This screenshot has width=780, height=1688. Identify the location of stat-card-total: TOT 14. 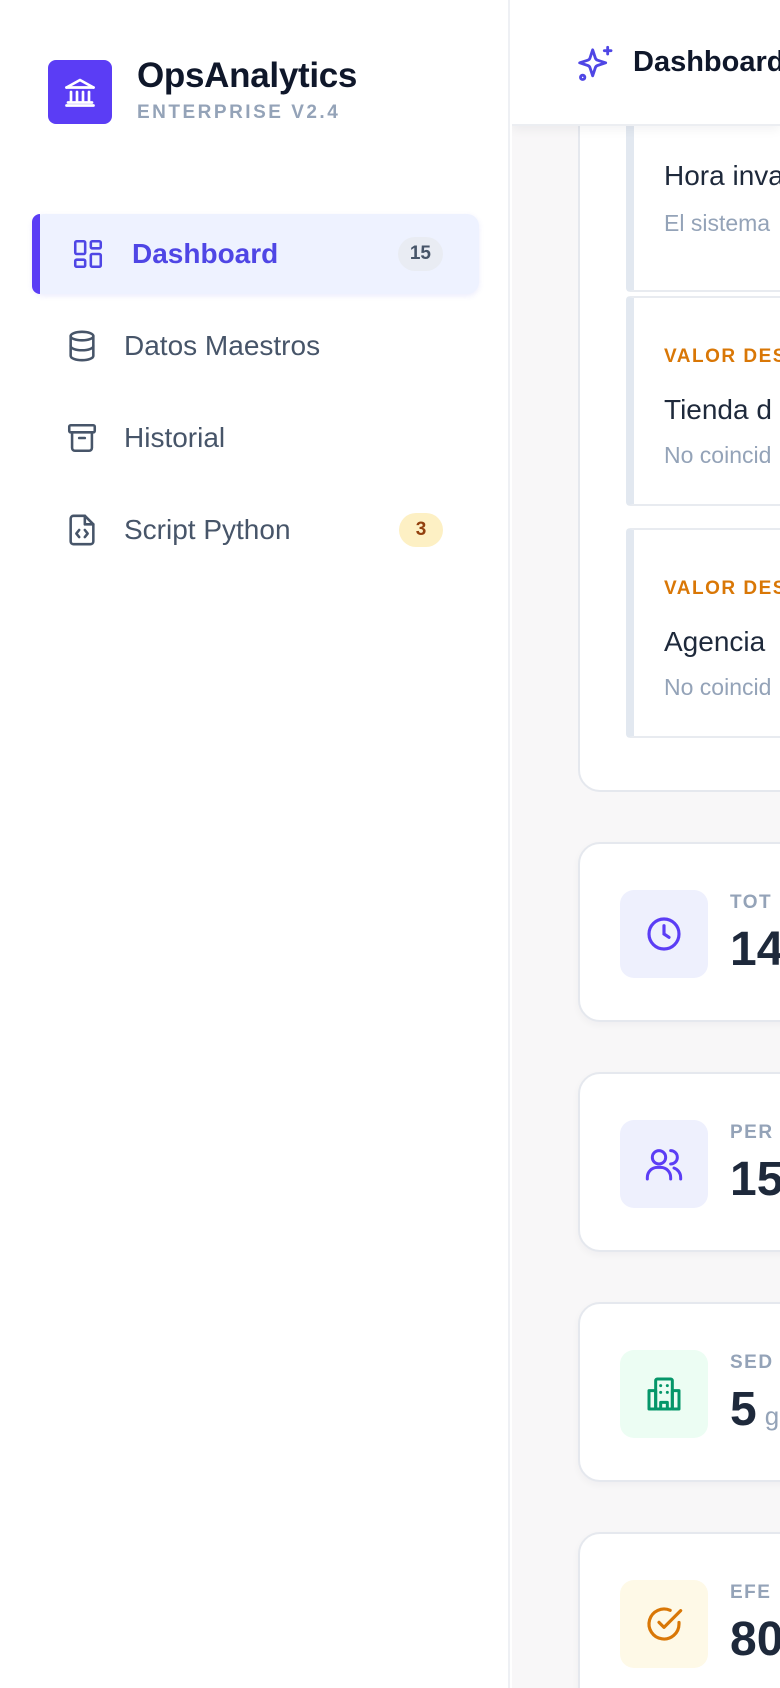
(679, 932).